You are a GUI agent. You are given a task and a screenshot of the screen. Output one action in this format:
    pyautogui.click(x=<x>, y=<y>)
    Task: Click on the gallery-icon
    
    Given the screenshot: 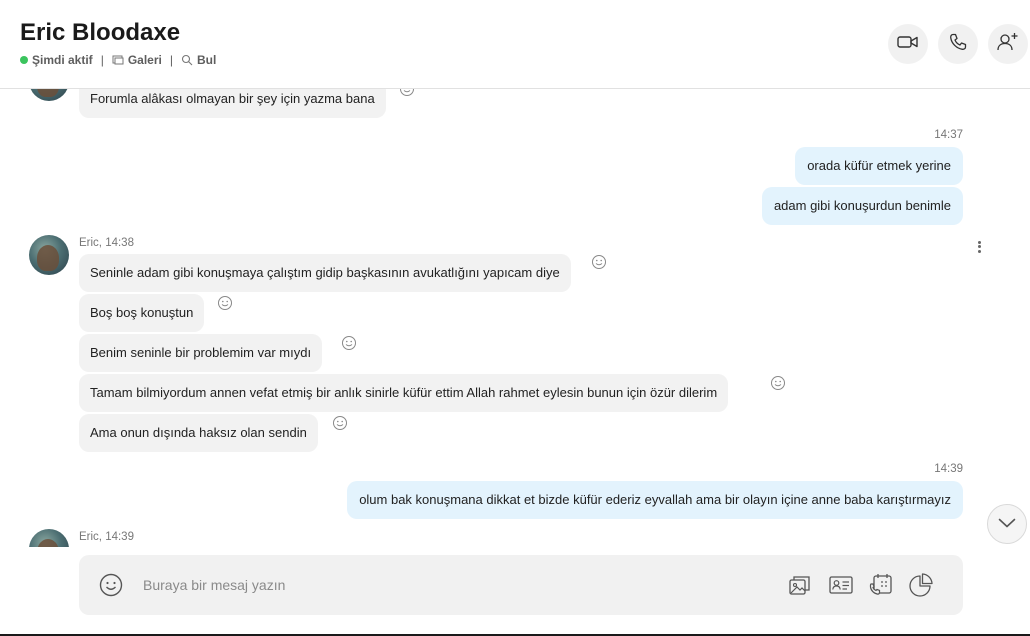 What is the action you would take?
    pyautogui.click(x=118, y=60)
    